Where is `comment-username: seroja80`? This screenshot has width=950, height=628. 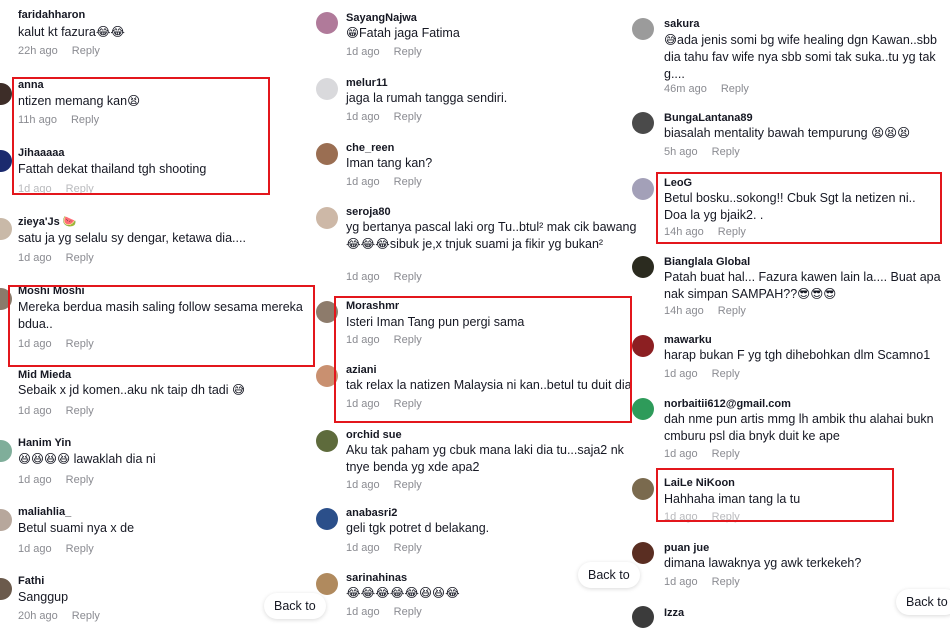
comment-username: seroja80 is located at coordinates (368, 212).